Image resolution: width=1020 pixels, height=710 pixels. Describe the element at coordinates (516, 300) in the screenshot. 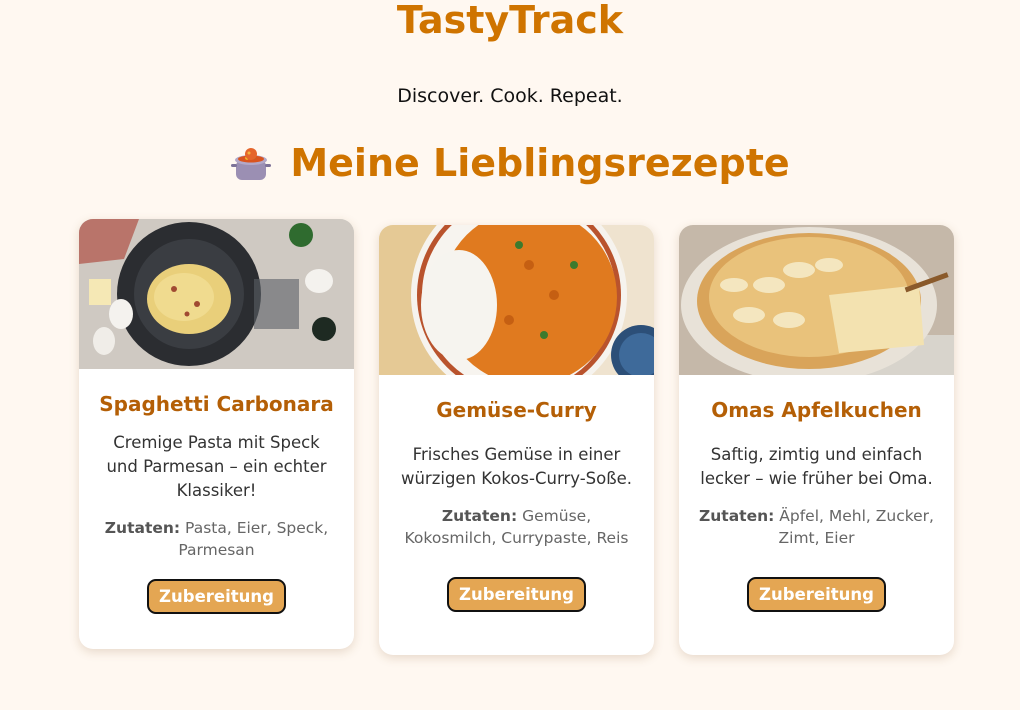

I see `curry-image` at that location.